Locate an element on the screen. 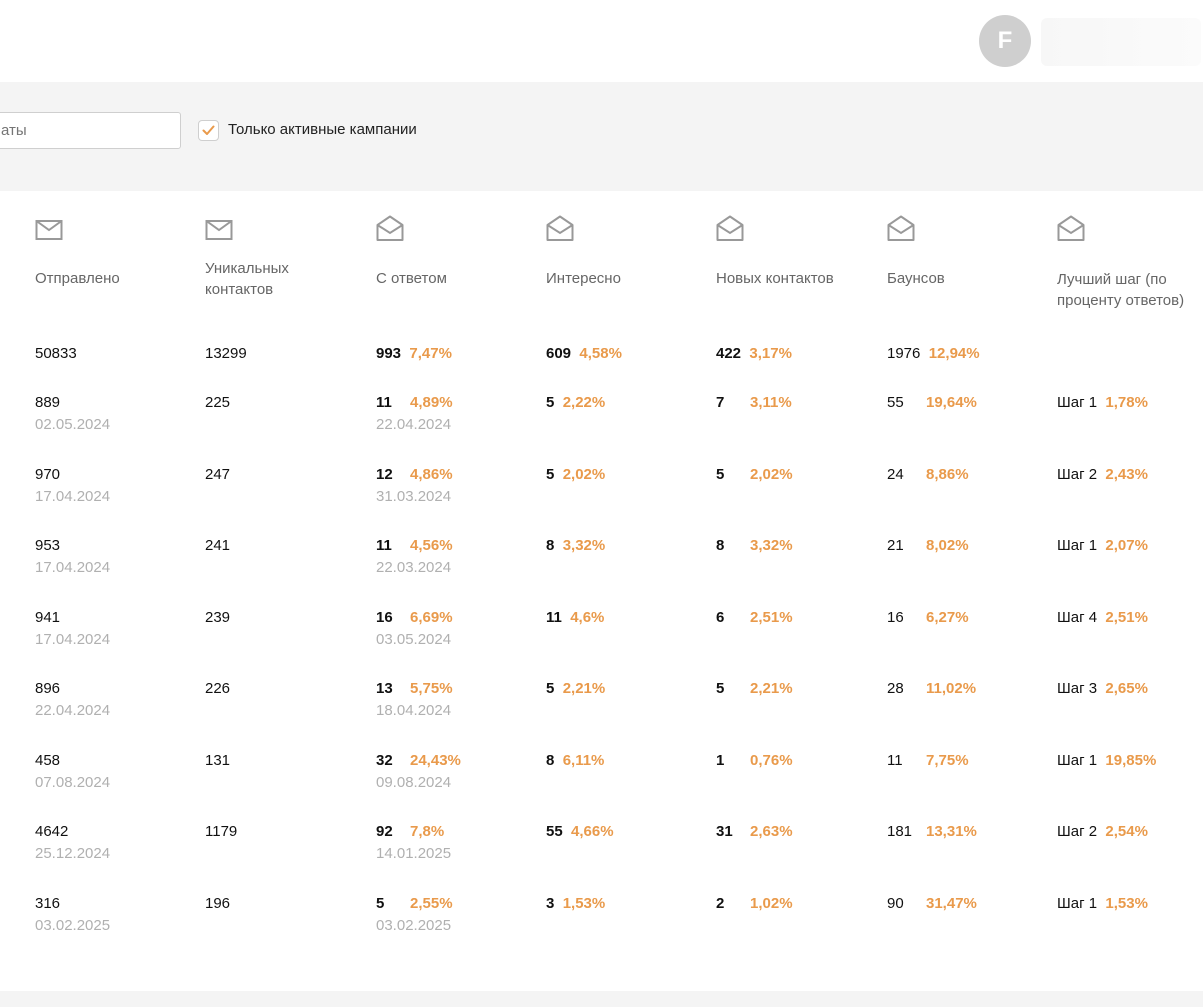 This screenshot has height=1007, width=1203. best-step-cell: Шаг 1 19,85% is located at coordinates (1107, 760).